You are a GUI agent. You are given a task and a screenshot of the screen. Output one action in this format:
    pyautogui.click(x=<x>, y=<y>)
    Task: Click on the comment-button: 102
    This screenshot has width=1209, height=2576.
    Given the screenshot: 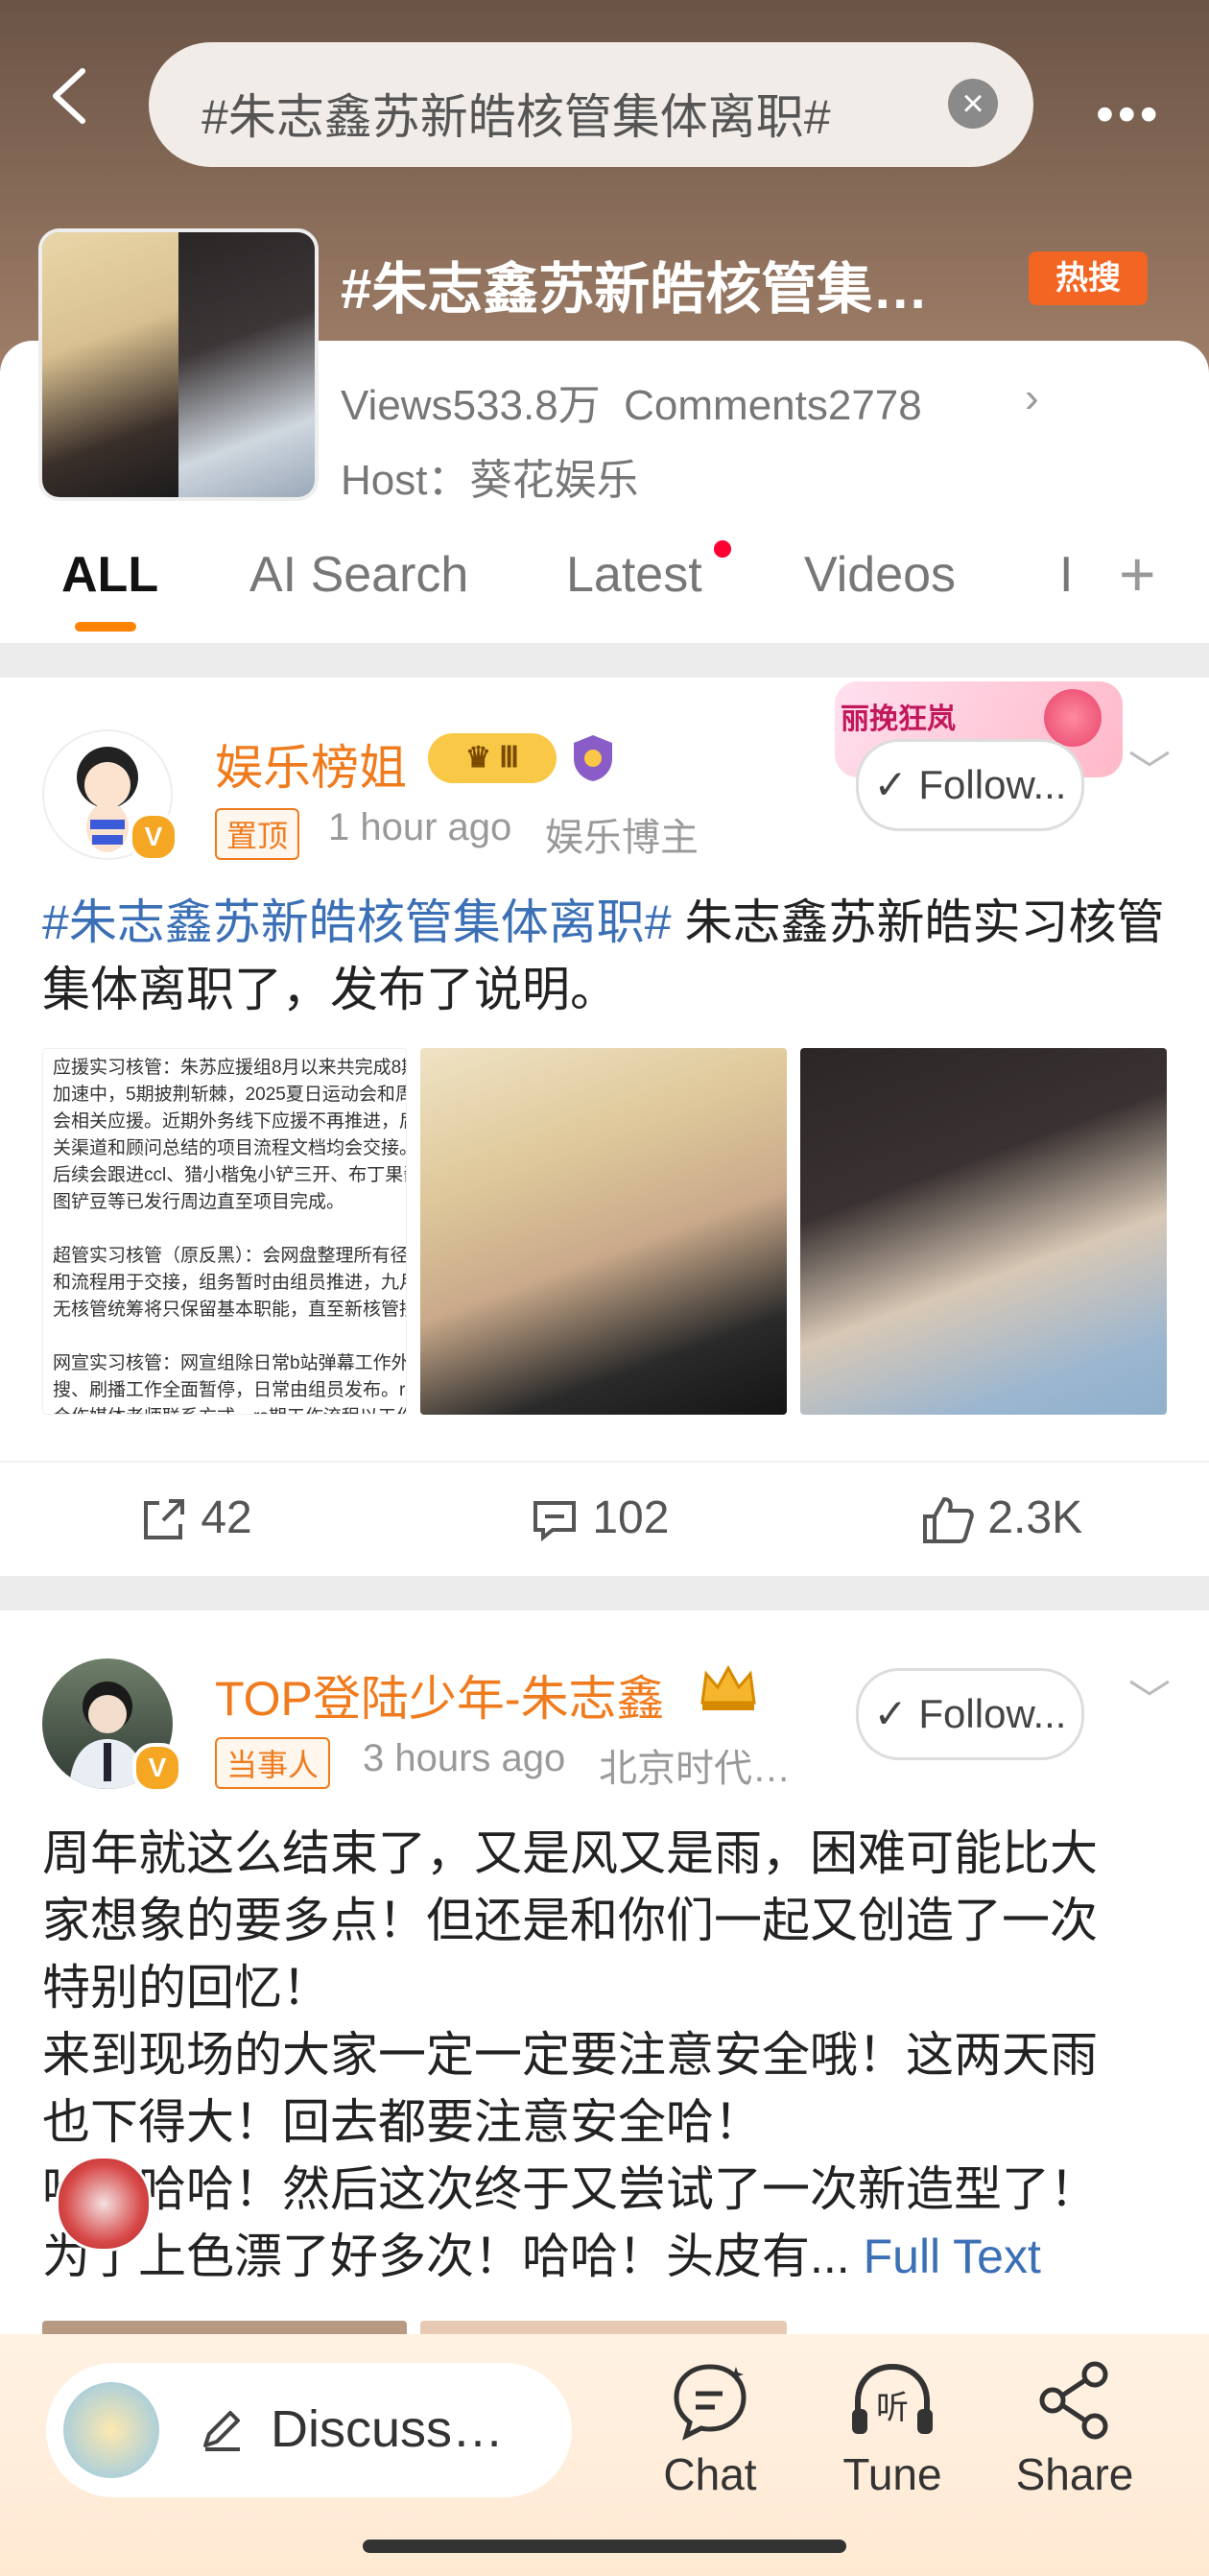 What is the action you would take?
    pyautogui.click(x=600, y=1518)
    